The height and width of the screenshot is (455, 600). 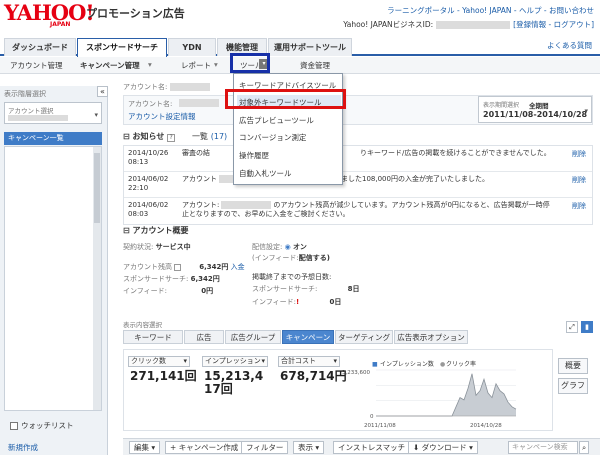 What do you see at coordinates (162, 116) in the screenshot?
I see `account-settings-link: アカウント設定情報` at bounding box center [162, 116].